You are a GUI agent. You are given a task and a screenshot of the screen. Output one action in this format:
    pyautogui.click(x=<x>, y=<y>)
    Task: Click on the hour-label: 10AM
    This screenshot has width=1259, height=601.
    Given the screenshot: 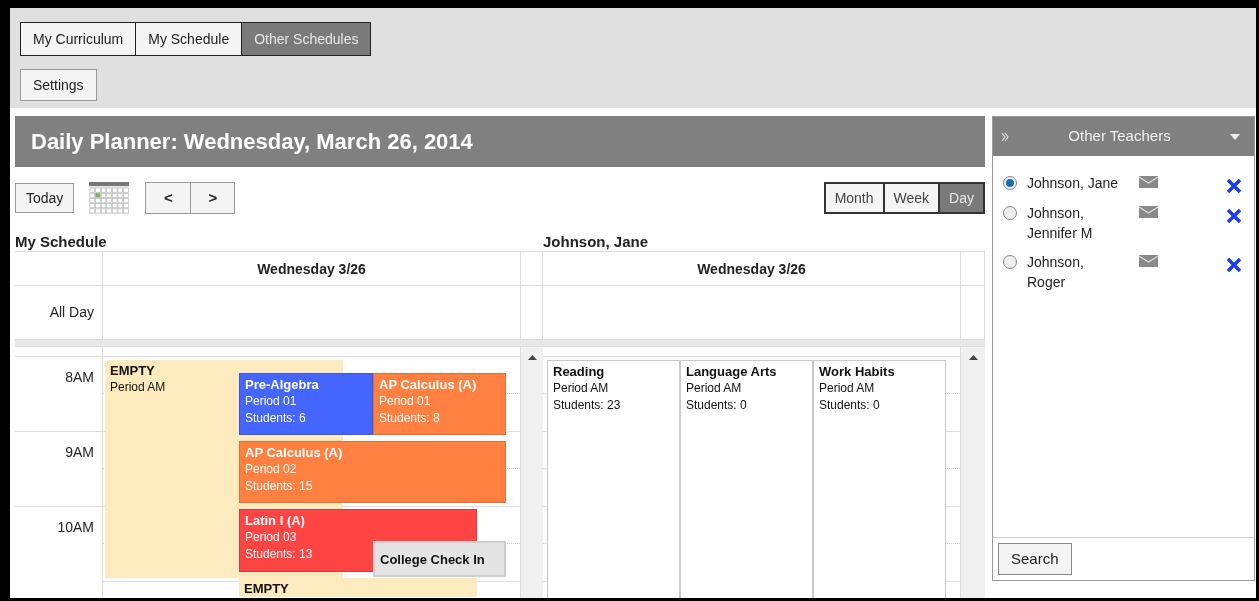 What is the action you would take?
    pyautogui.click(x=75, y=527)
    